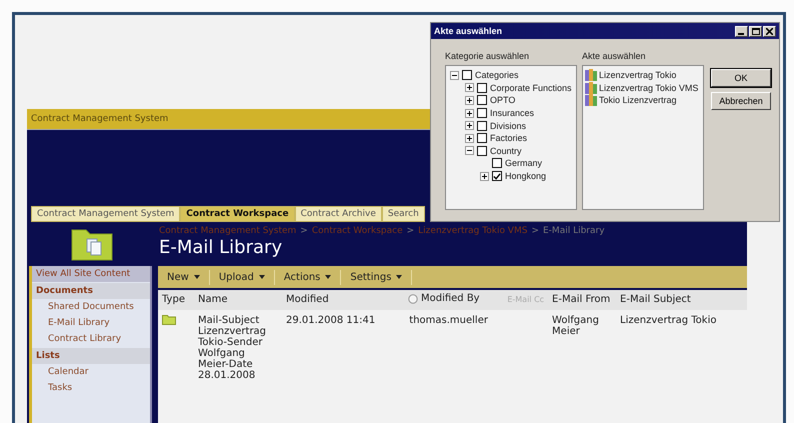 The height and width of the screenshot is (423, 794). Describe the element at coordinates (668, 320) in the screenshot. I see `table-cell: Lizenzvertrag Tokio` at that location.